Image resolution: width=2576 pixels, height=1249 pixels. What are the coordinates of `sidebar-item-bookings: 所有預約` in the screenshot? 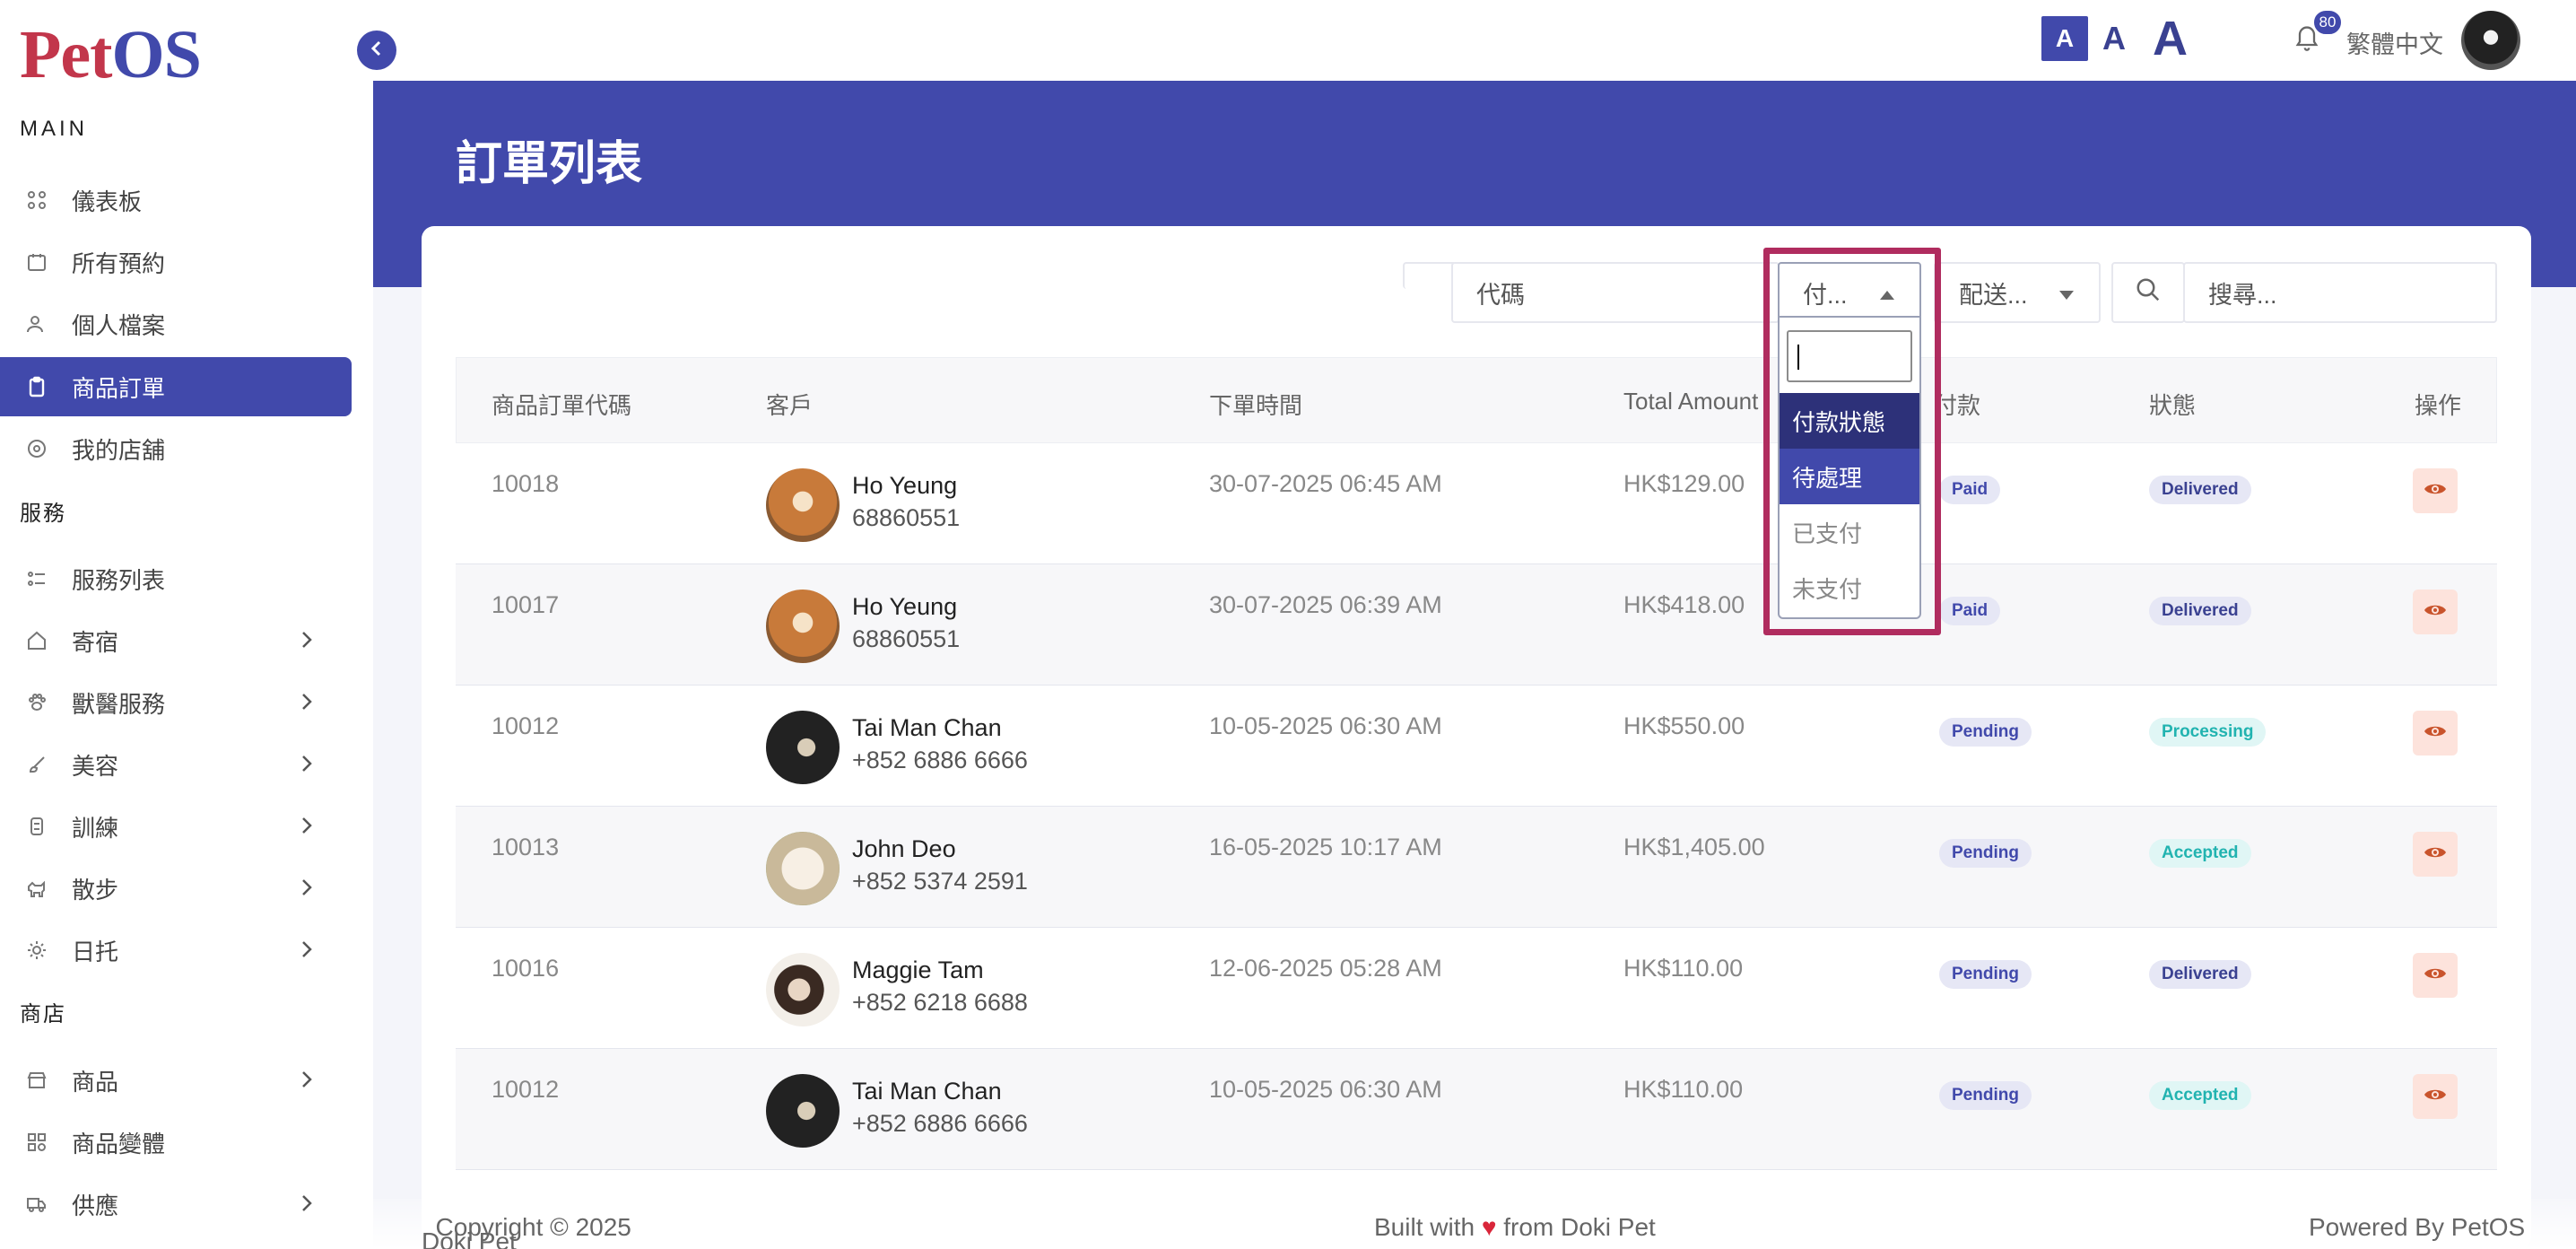 It's located at (176, 262).